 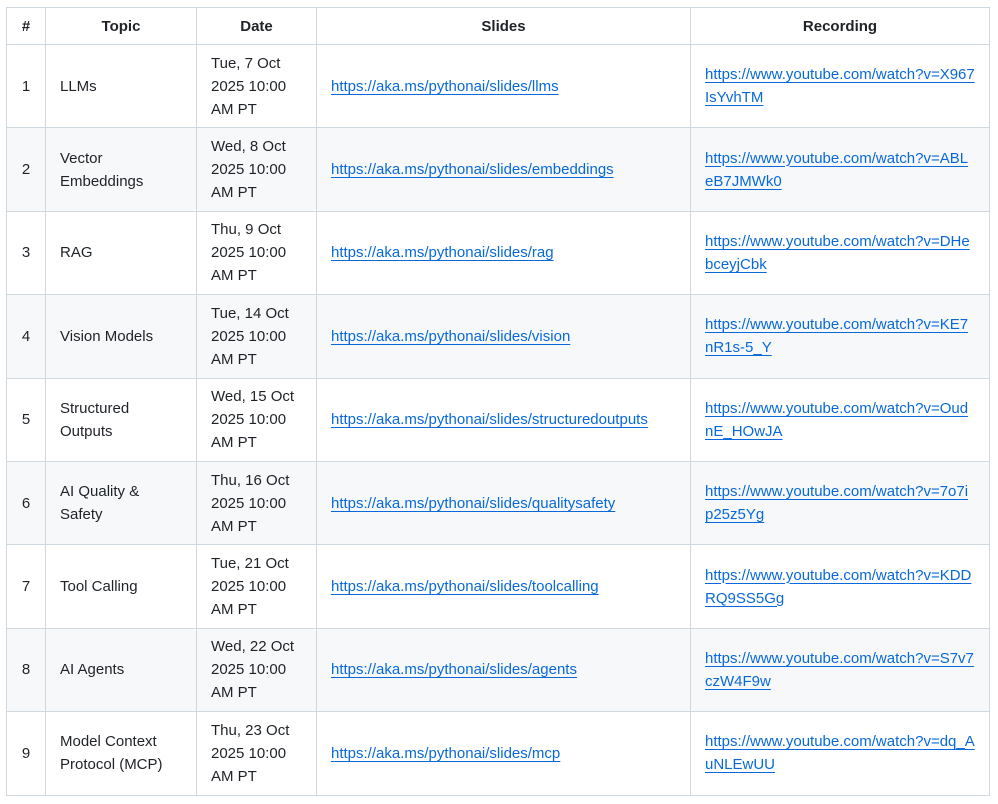 I want to click on header-recording: Recording, so click(x=840, y=26).